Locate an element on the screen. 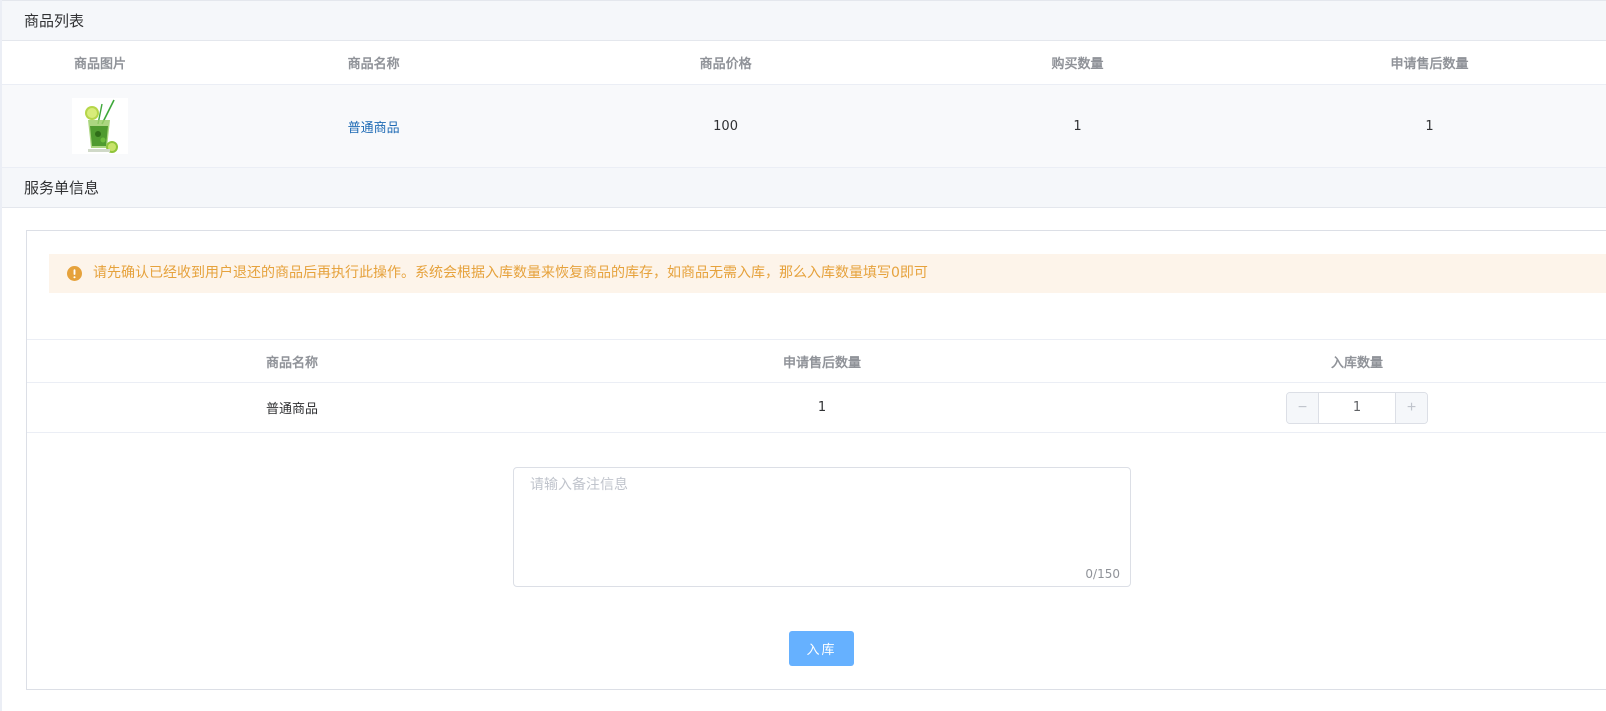 Image resolution: width=1606 pixels, height=711 pixels. decrease-button: − is located at coordinates (1303, 407).